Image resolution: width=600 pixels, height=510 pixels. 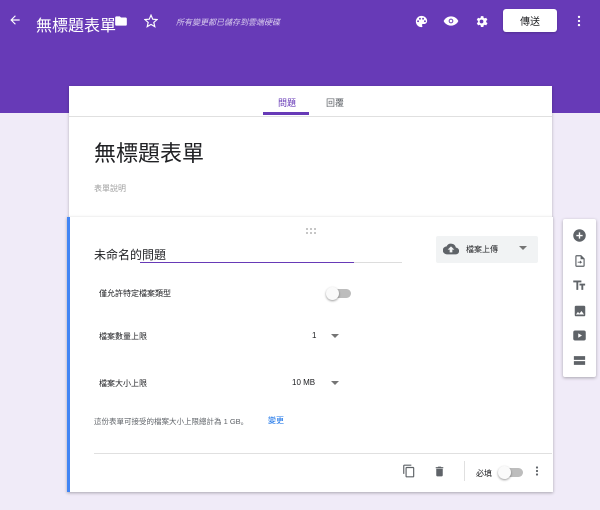 What do you see at coordinates (121, 21) in the screenshot?
I see `folder-icon` at bounding box center [121, 21].